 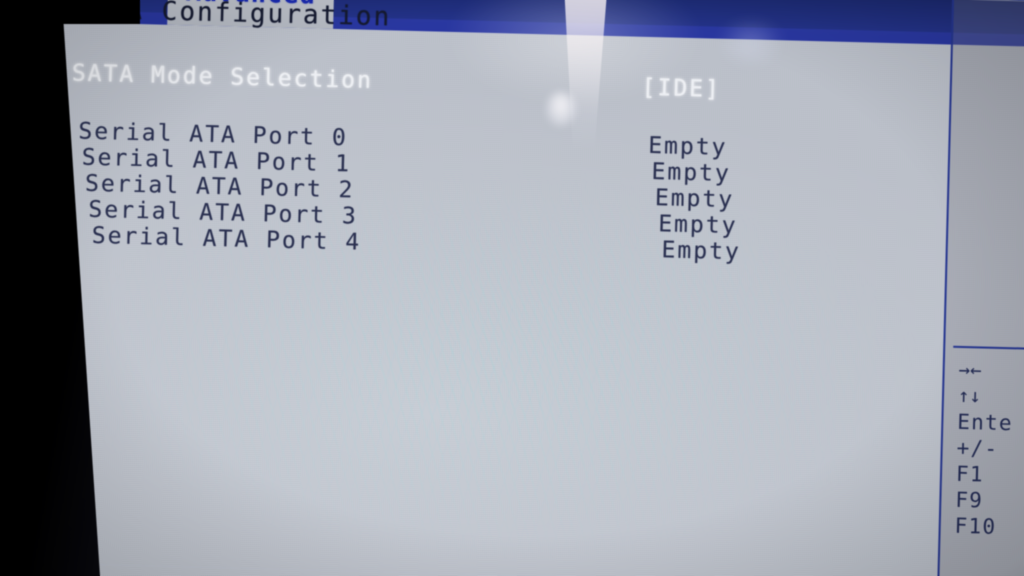 I want to click on select-screen-hint: →←, so click(x=970, y=370).